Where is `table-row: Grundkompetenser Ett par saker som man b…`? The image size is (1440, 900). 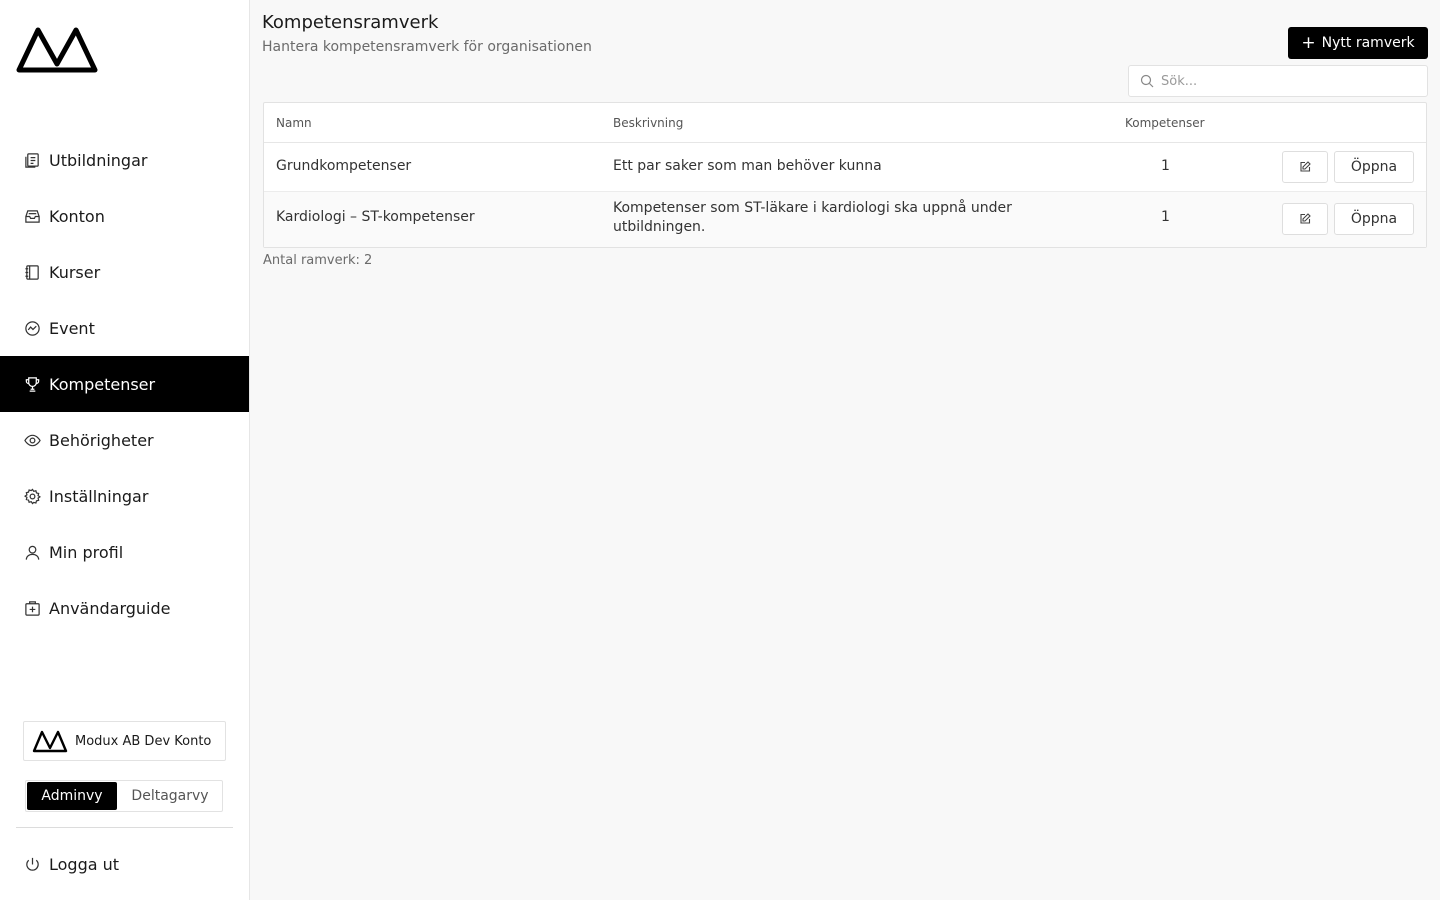 table-row: Grundkompetenser Ett par saker som man b… is located at coordinates (845, 167).